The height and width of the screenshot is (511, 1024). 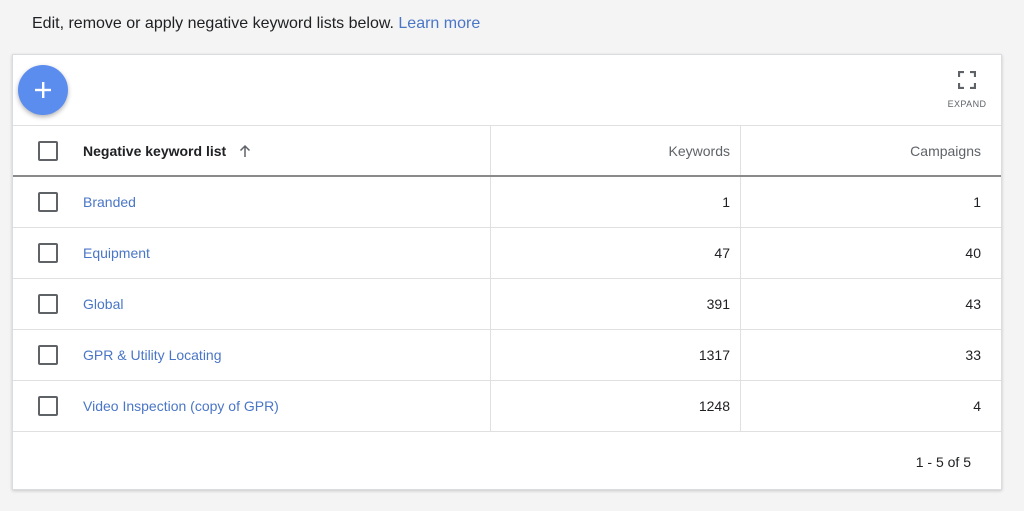 What do you see at coordinates (103, 304) in the screenshot?
I see `list-name-link: Global` at bounding box center [103, 304].